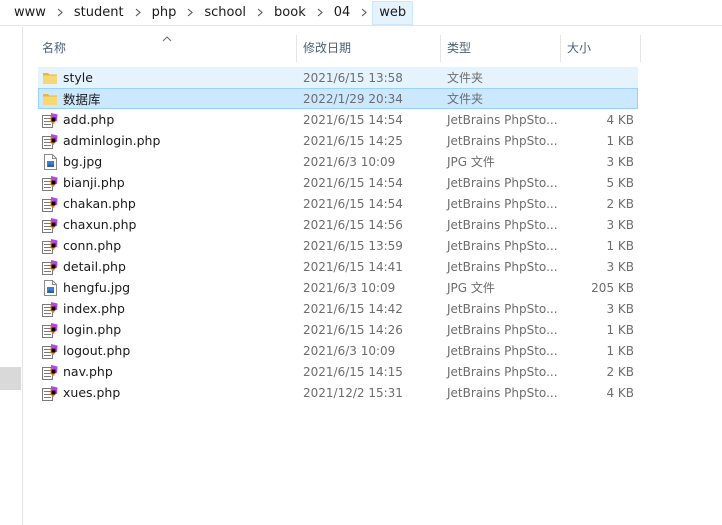 This screenshot has width=722, height=525. Describe the element at coordinates (111, 140) in the screenshot. I see `file-name: adminlogin.php` at that location.